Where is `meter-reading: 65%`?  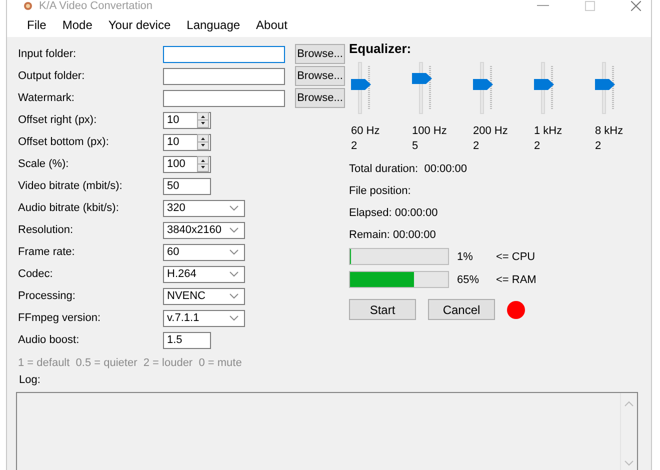 meter-reading: 65% is located at coordinates (468, 280).